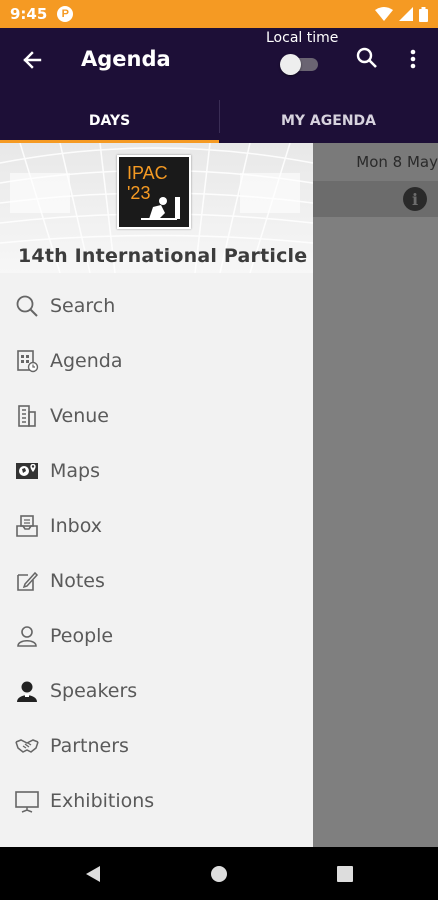  I want to click on menu-item-label: Partners, so click(89, 746).